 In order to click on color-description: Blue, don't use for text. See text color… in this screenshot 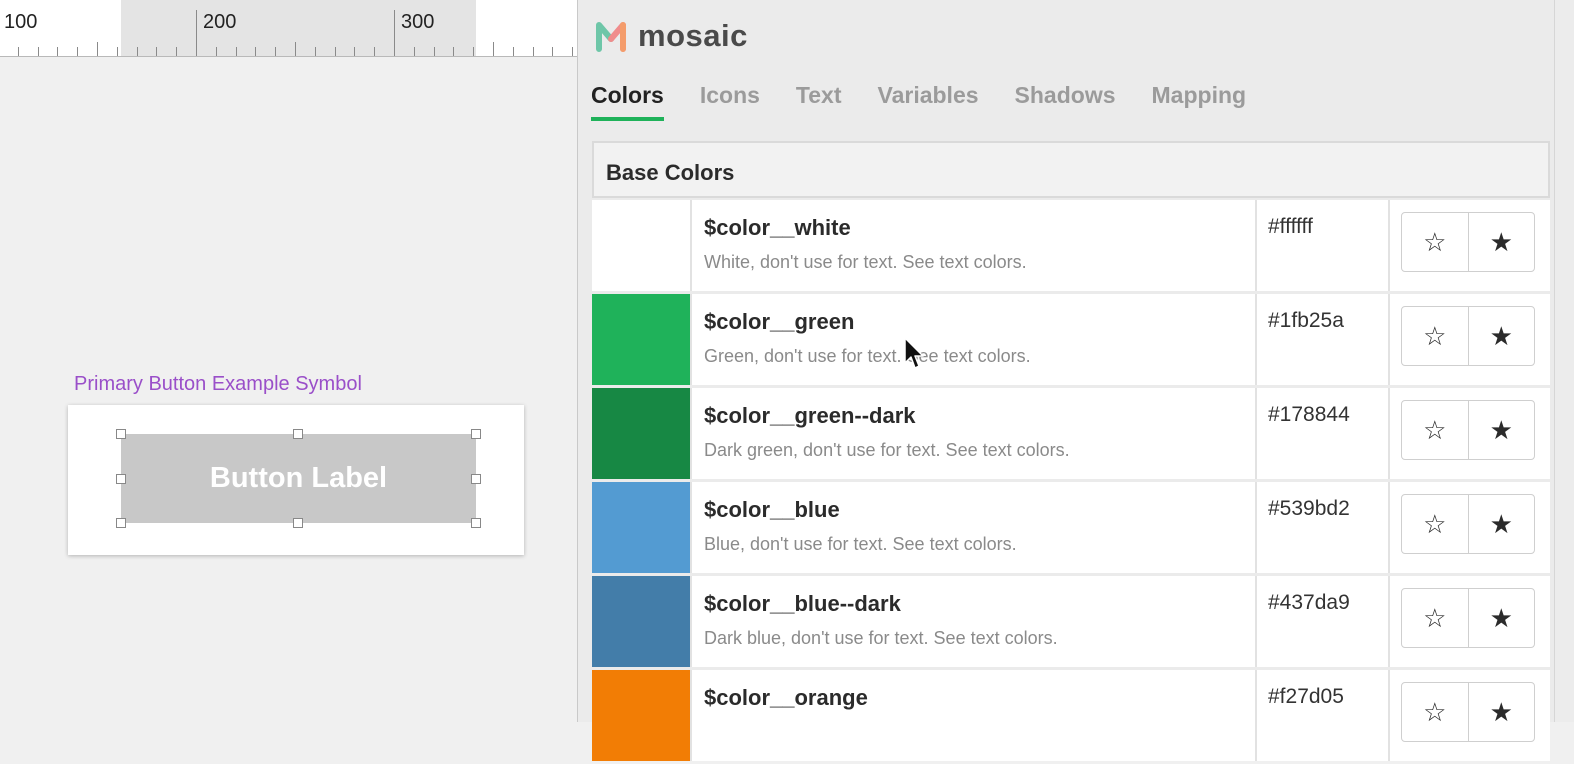, I will do `click(860, 544)`.